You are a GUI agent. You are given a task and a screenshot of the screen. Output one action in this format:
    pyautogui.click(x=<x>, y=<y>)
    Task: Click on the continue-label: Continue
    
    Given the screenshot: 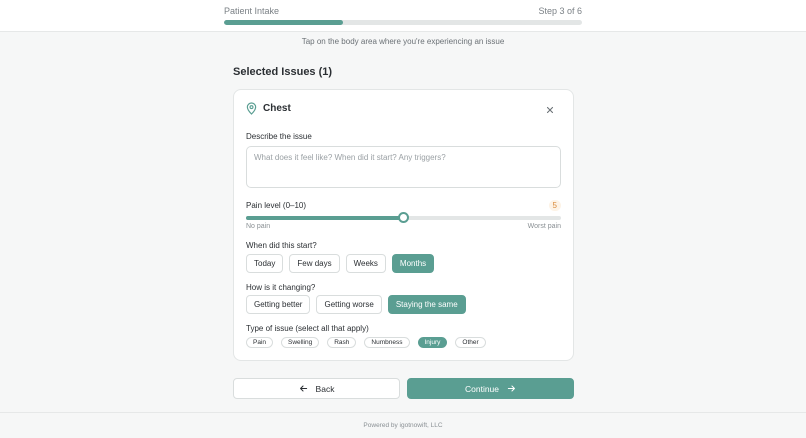 What is the action you would take?
    pyautogui.click(x=482, y=388)
    